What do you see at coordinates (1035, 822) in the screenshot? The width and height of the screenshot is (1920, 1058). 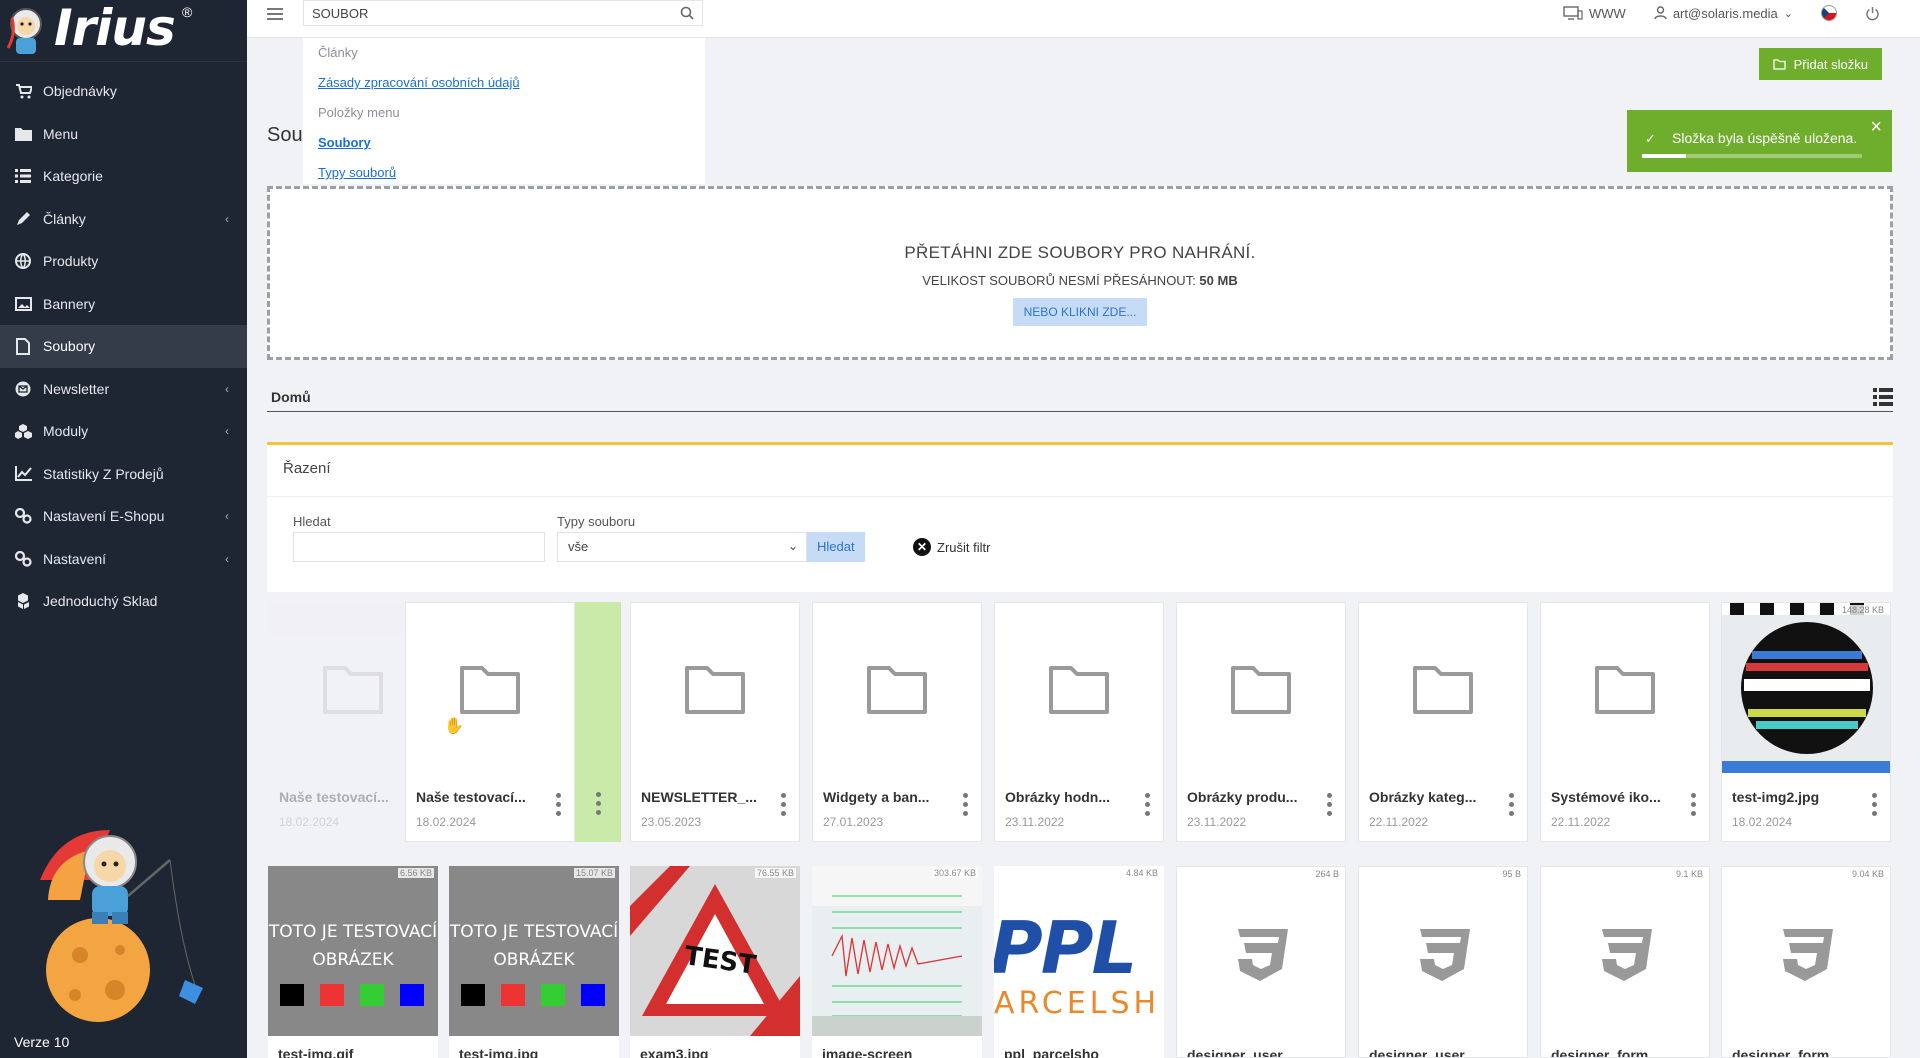 I see `folder-date: 23.11.2022` at bounding box center [1035, 822].